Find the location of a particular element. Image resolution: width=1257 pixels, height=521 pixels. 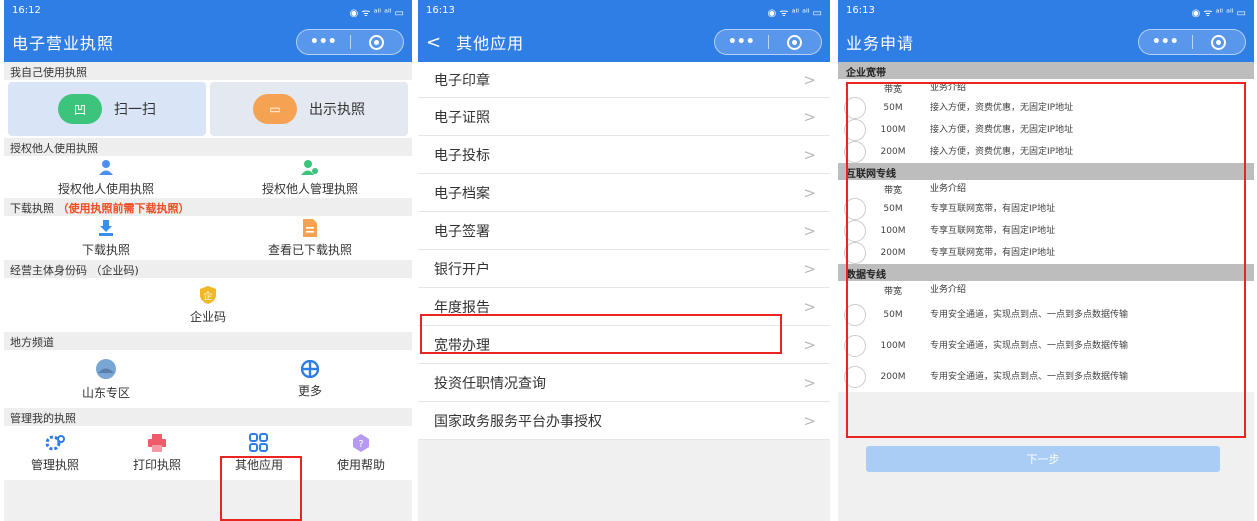

scan-icon: 凹 is located at coordinates (80, 109).